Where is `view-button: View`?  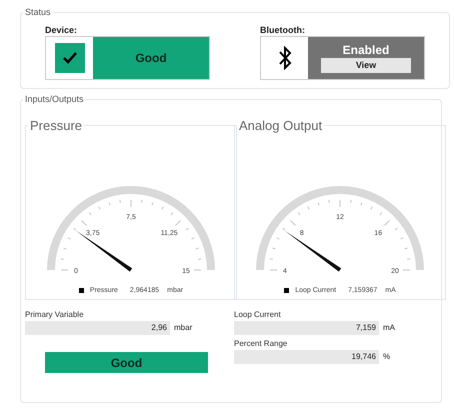
view-button: View is located at coordinates (366, 65).